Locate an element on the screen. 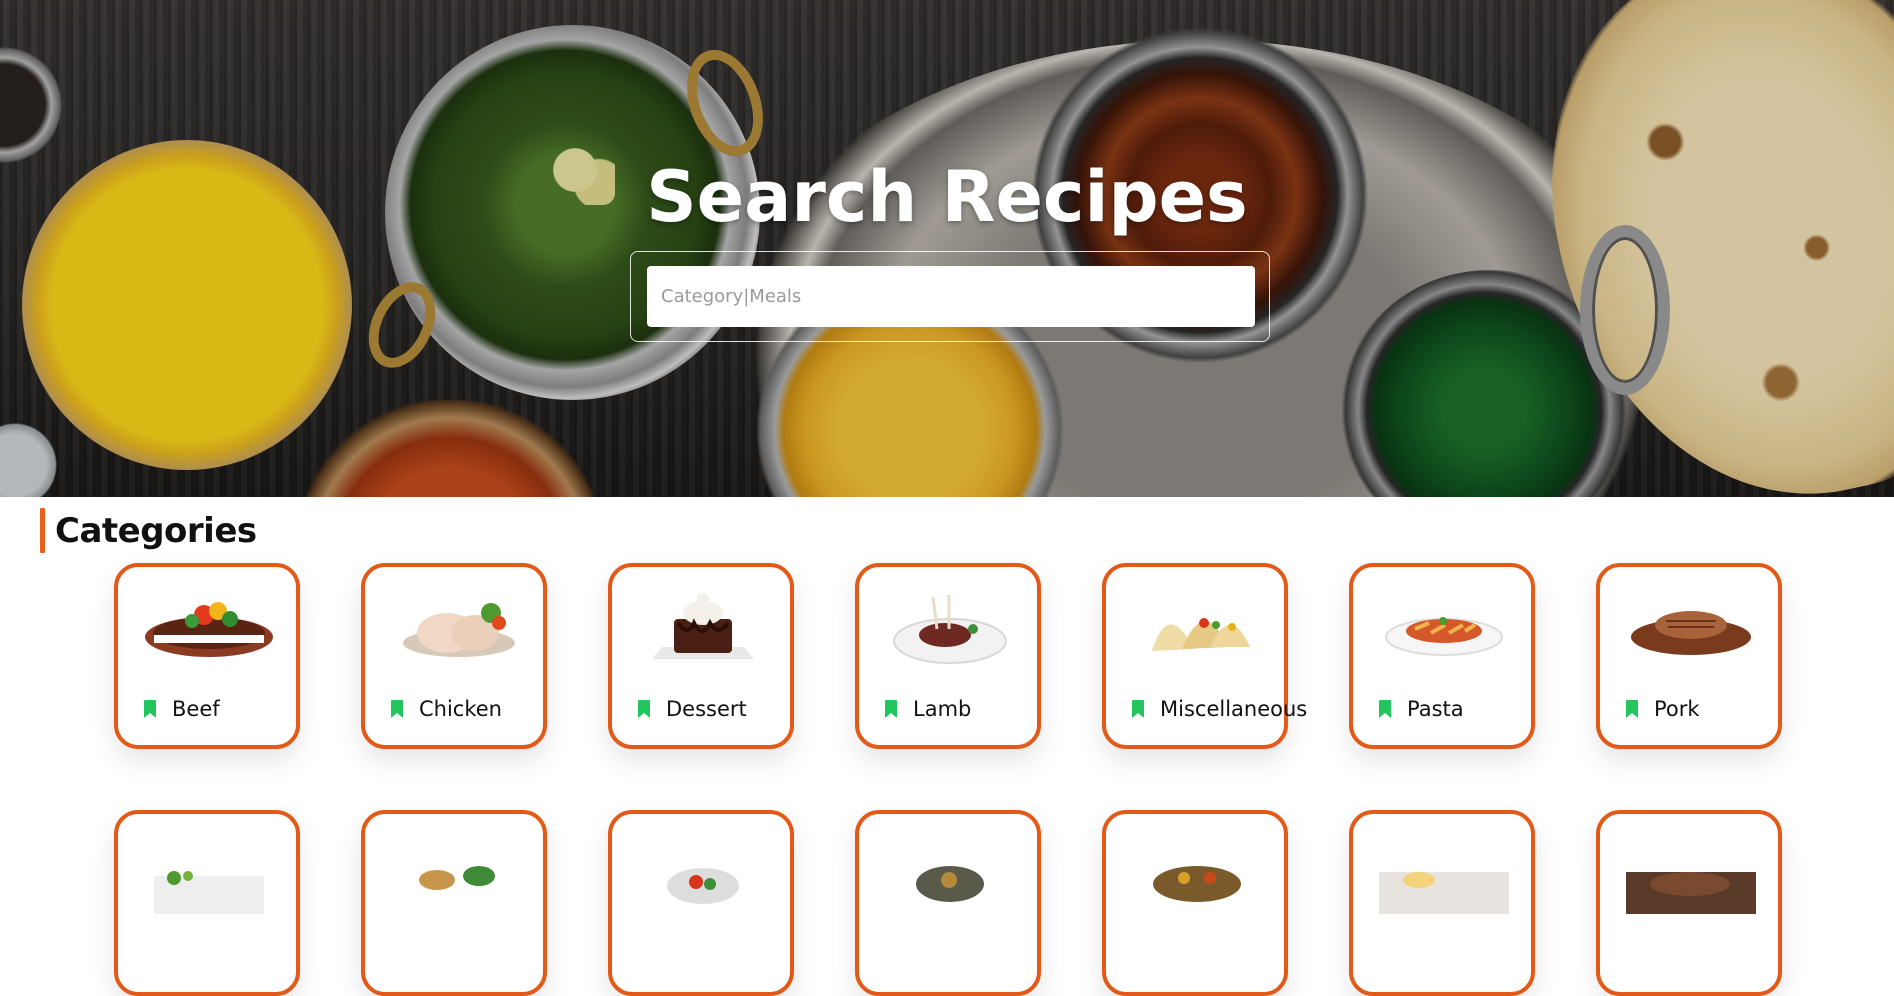 Image resolution: width=1894 pixels, height=996 pixels. category-card-chicken: Chicken is located at coordinates (454, 656).